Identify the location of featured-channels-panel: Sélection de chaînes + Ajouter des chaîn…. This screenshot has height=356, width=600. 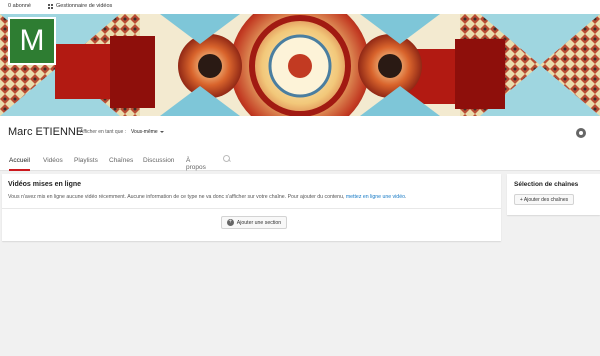
(553, 194).